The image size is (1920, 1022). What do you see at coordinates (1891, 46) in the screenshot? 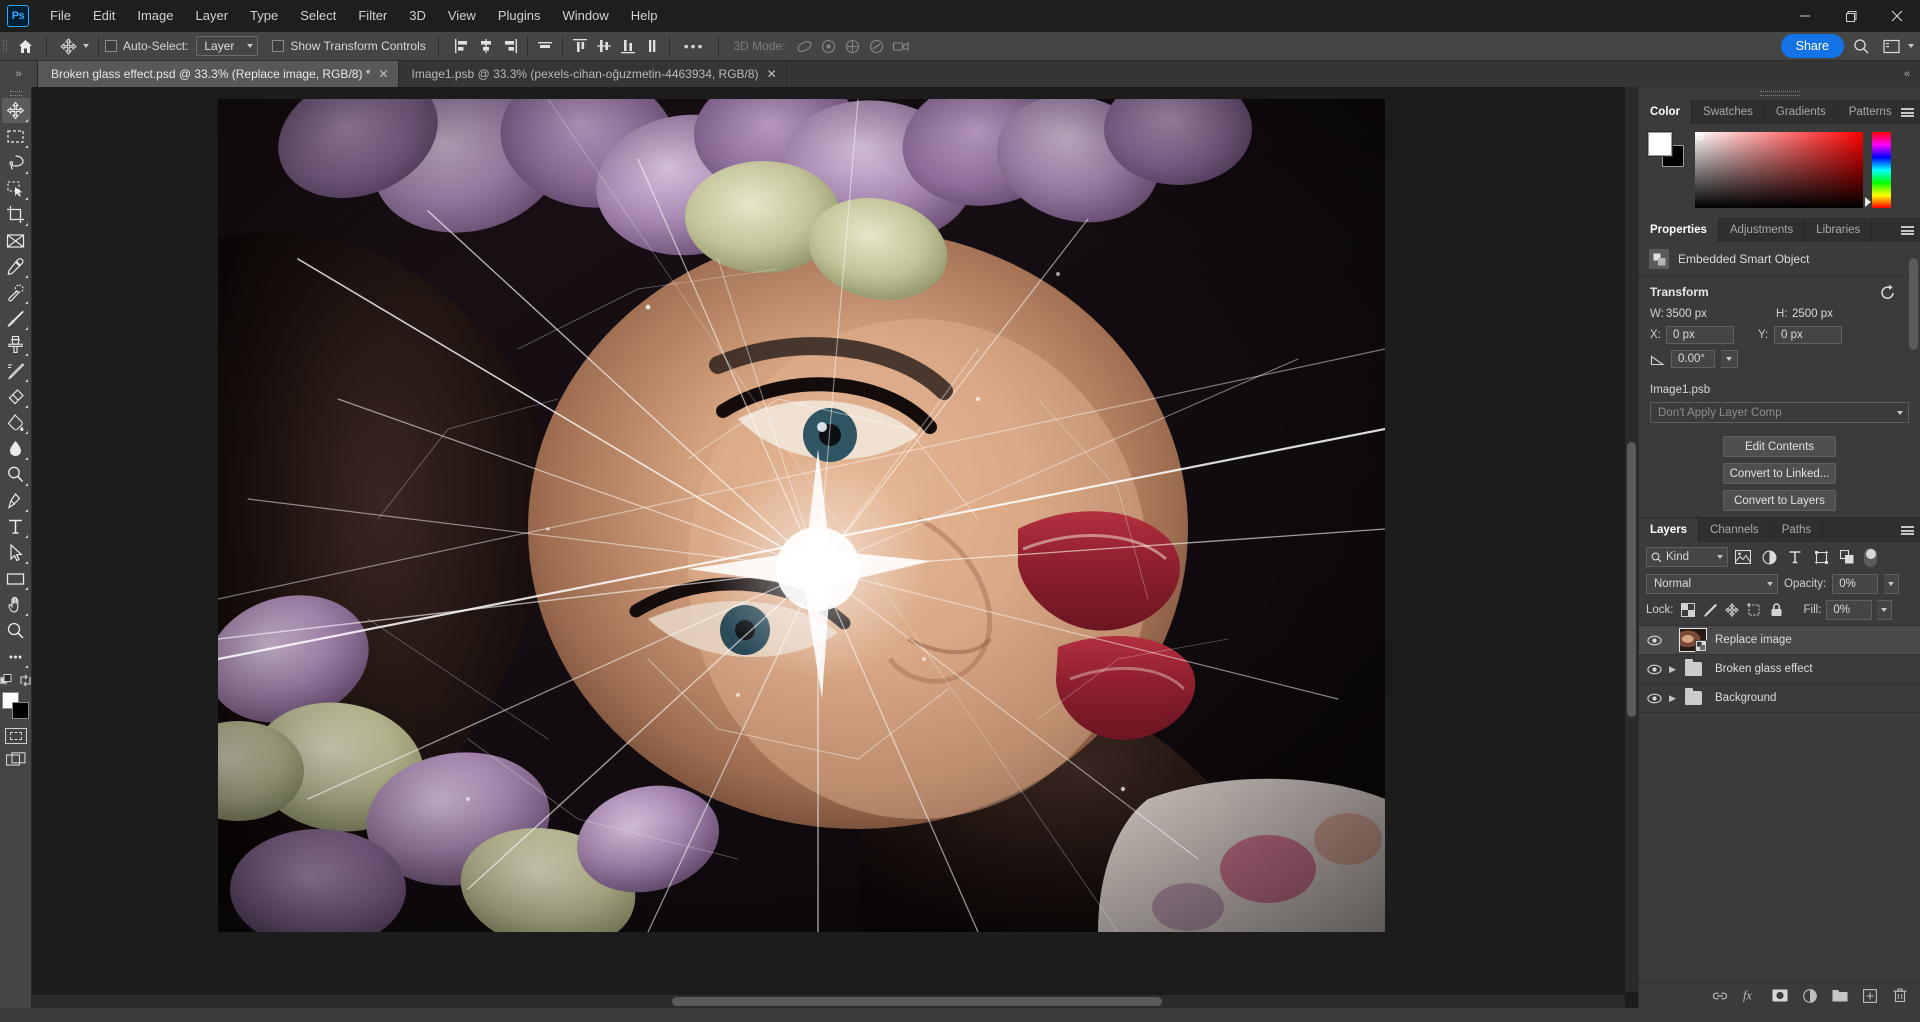
I see `workspace-switcher-icon` at bounding box center [1891, 46].